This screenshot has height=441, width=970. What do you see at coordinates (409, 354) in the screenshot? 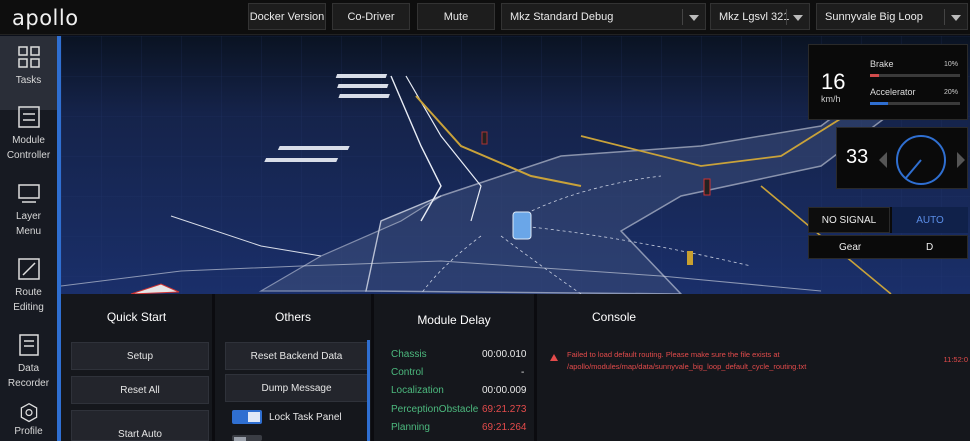
I see `module-name: Chassis` at bounding box center [409, 354].